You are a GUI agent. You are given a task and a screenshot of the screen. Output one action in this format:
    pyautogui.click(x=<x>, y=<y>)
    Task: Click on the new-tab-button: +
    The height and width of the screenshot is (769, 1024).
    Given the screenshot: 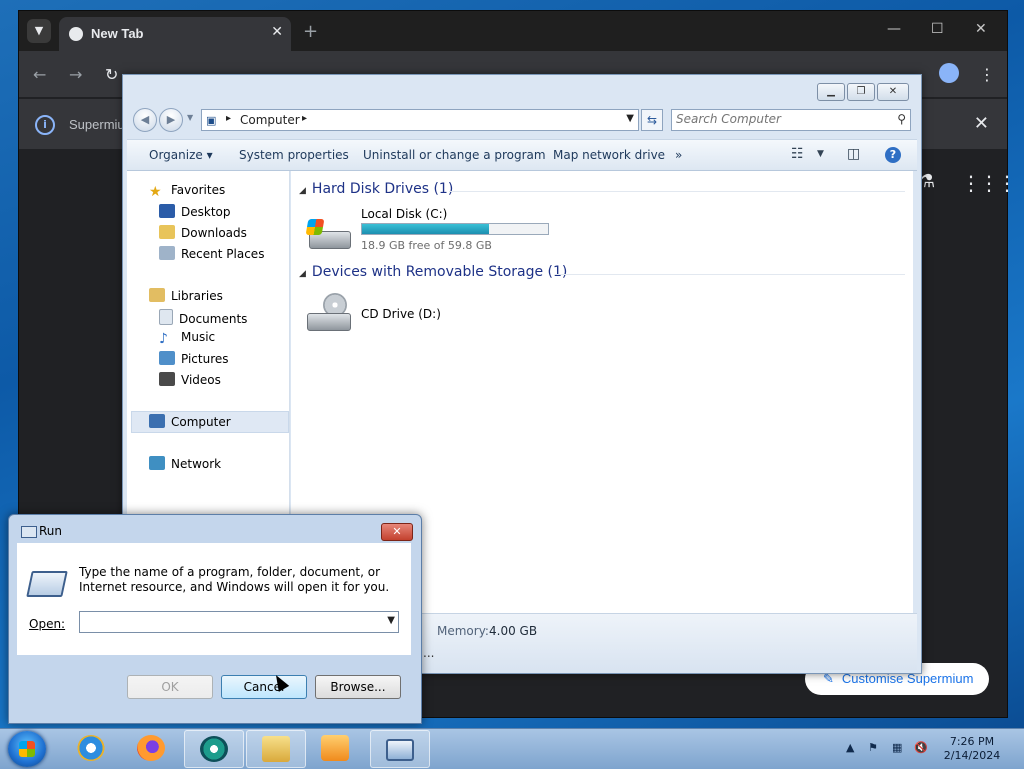 What is the action you would take?
    pyautogui.click(x=310, y=31)
    